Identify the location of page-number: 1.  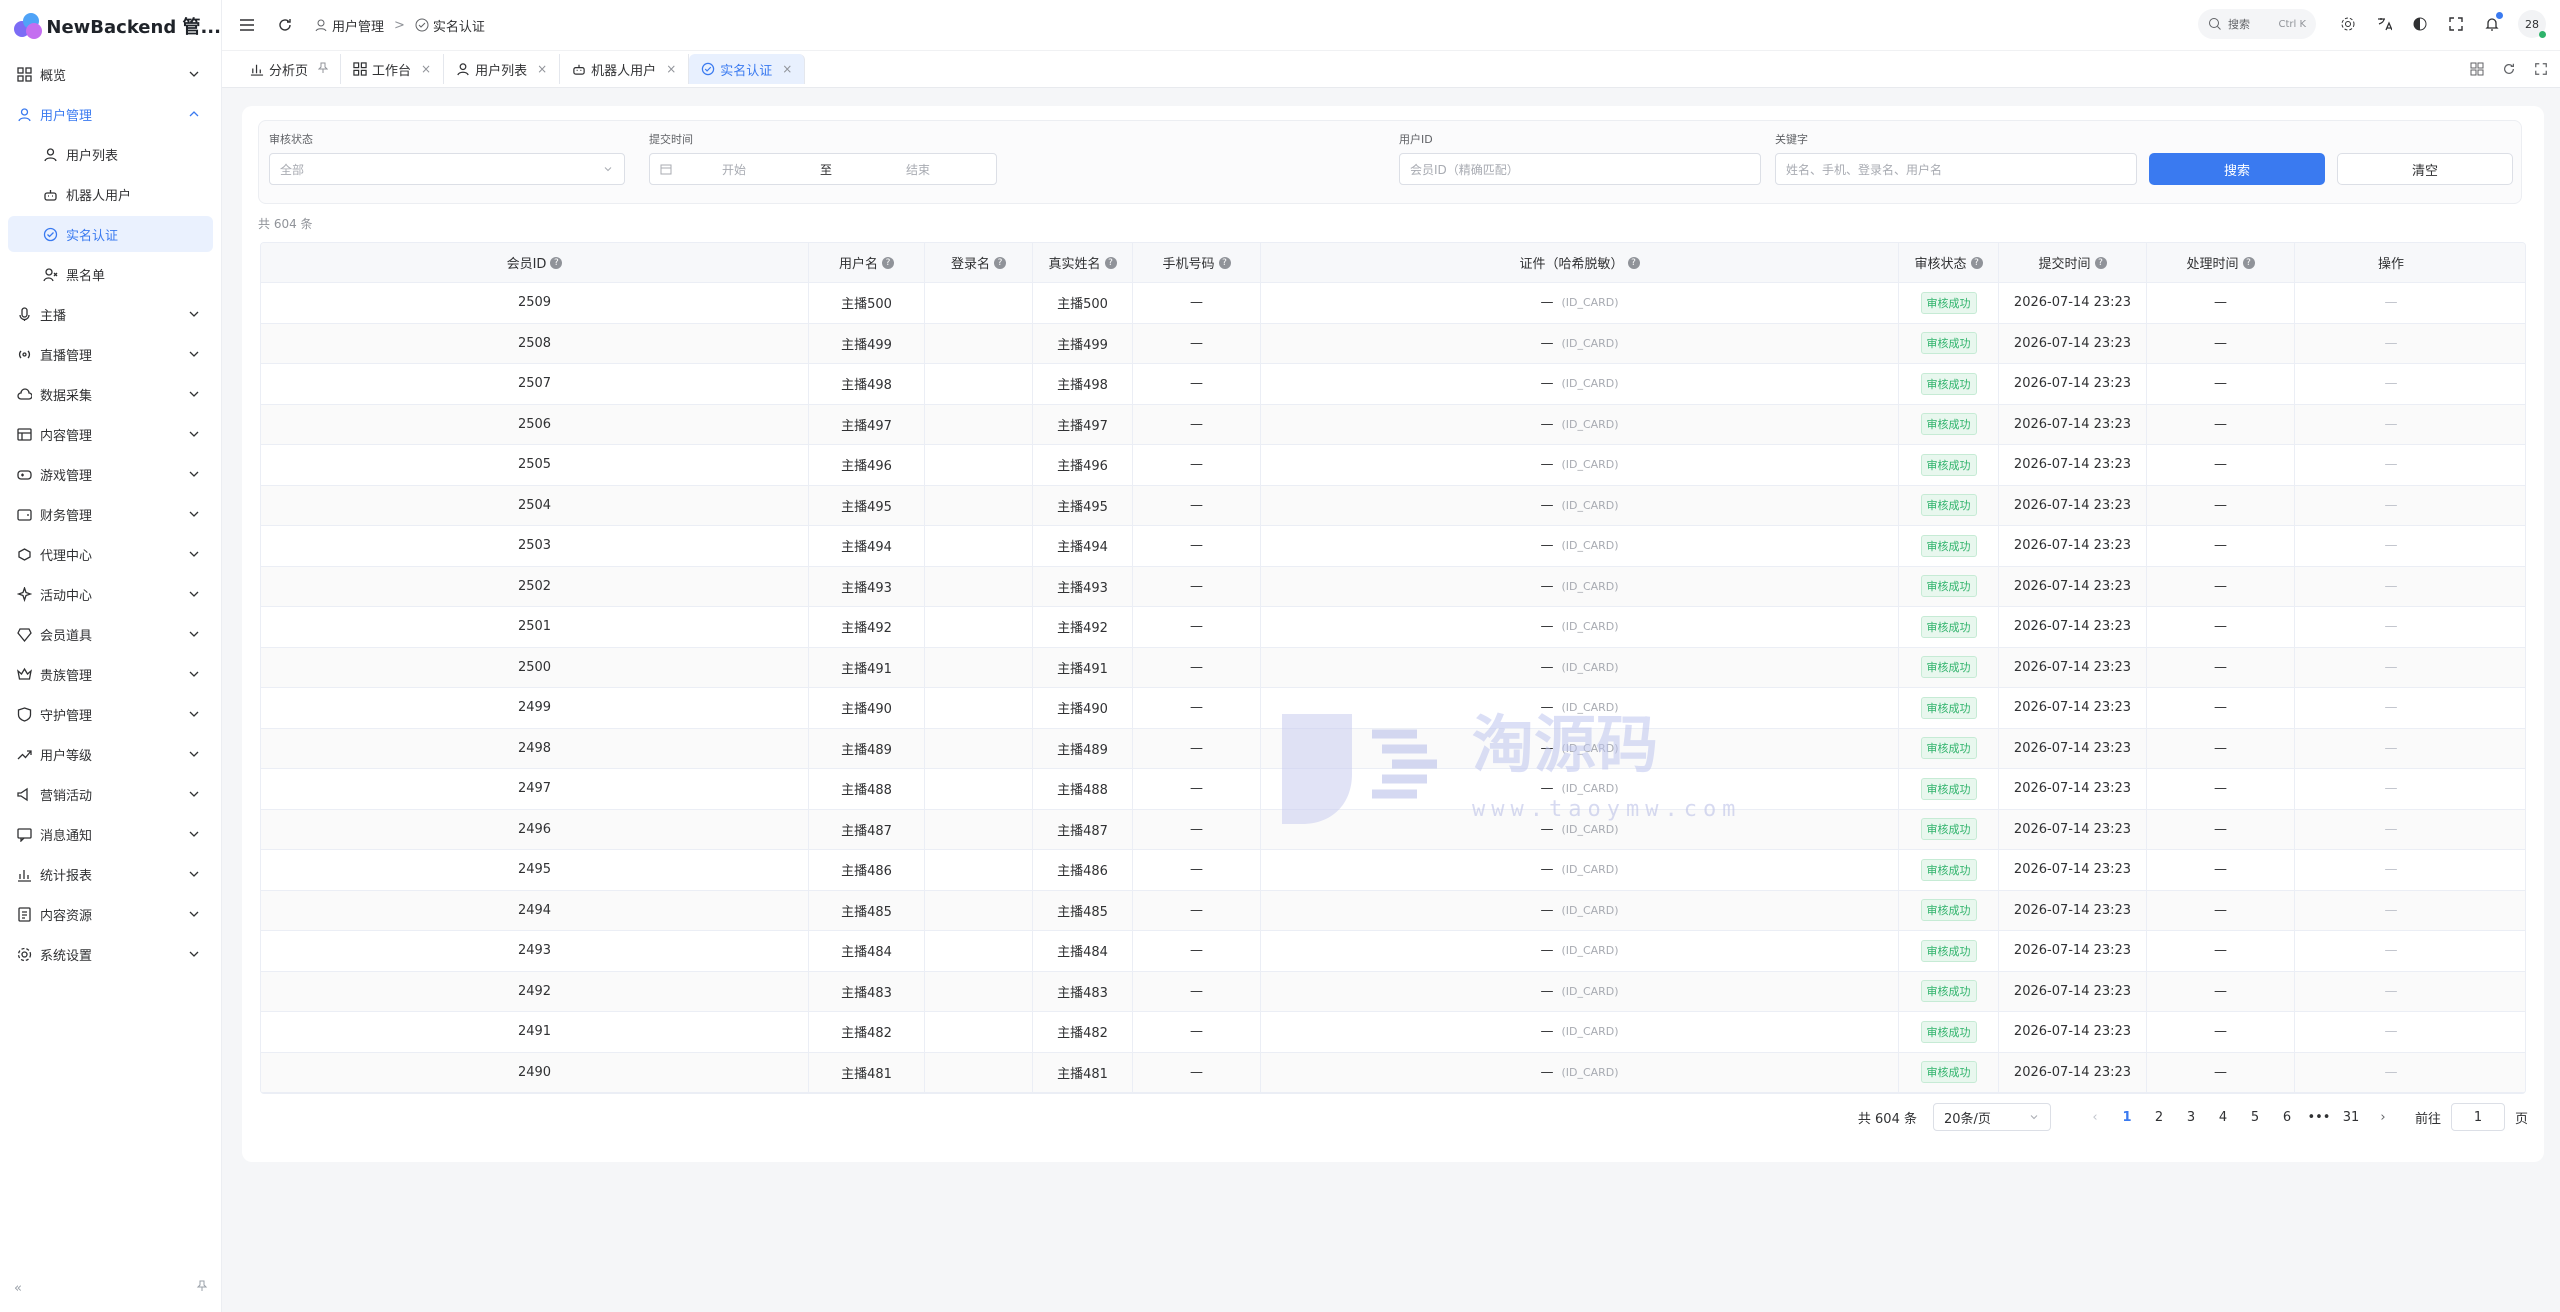
(2127, 1117).